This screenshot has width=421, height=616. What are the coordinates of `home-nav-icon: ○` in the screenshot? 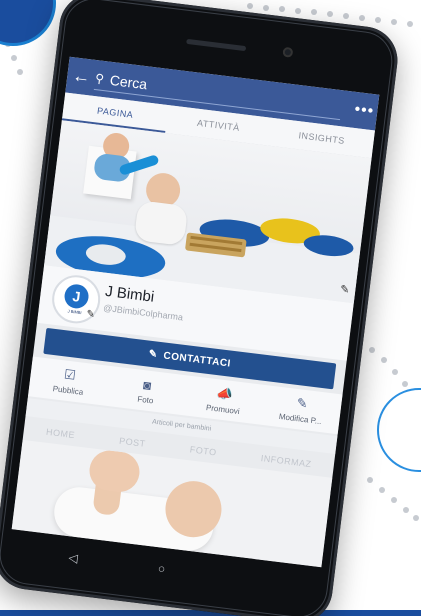 It's located at (161, 568).